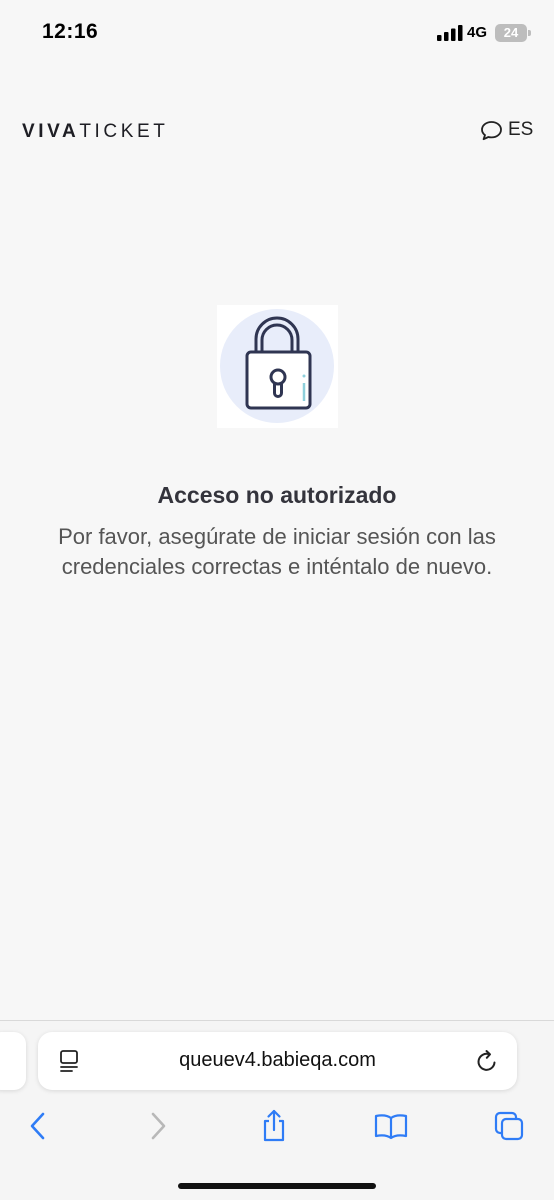 The height and width of the screenshot is (1200, 554). I want to click on bookmarks-icon, so click(391, 1127).